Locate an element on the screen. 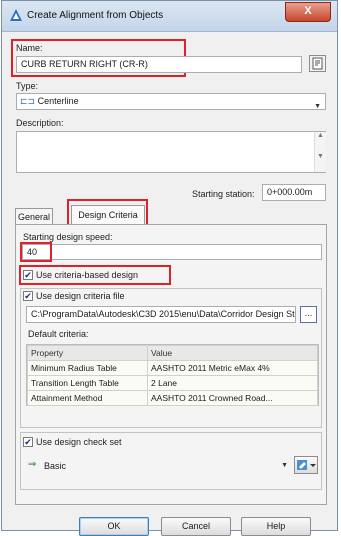  cancel-button: Cancel is located at coordinates (196, 526).